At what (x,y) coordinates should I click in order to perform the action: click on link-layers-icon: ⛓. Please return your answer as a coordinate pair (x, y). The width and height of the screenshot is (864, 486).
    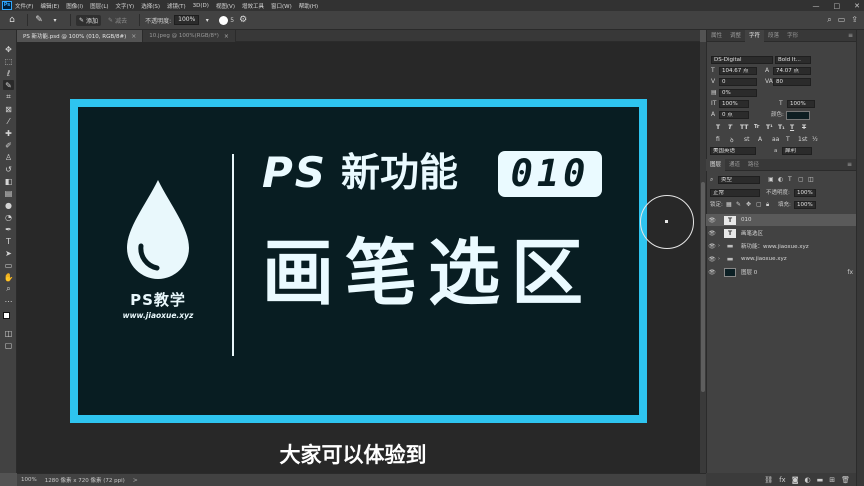
    Looking at the image, I should click on (768, 480).